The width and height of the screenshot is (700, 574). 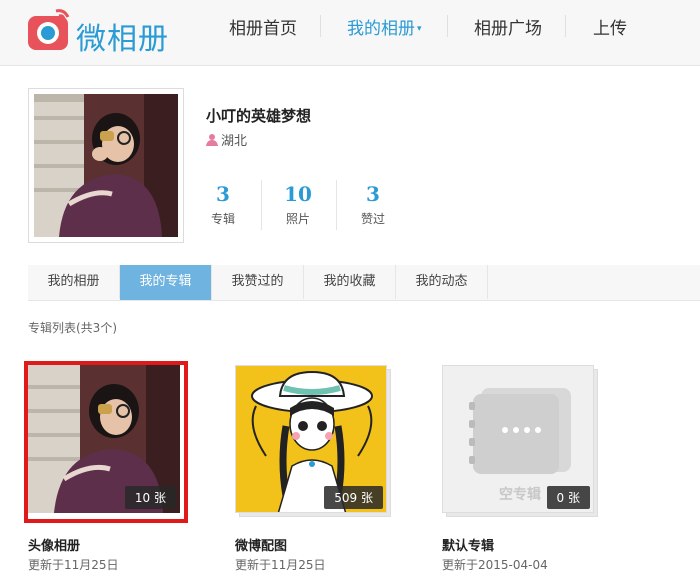 What do you see at coordinates (381, 29) in the screenshot?
I see `nav-my-albums-label: 我的相册` at bounding box center [381, 29].